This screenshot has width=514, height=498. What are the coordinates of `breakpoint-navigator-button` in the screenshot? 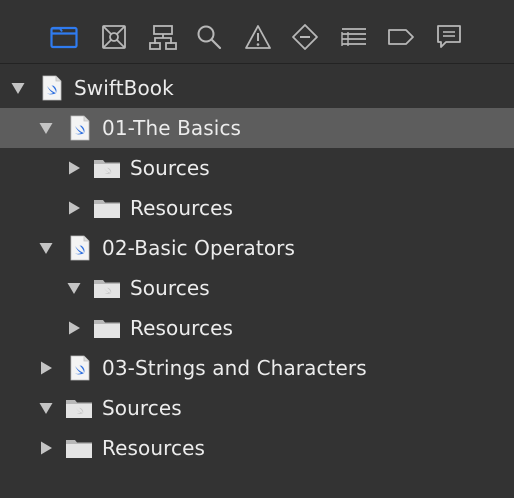 It's located at (401, 37).